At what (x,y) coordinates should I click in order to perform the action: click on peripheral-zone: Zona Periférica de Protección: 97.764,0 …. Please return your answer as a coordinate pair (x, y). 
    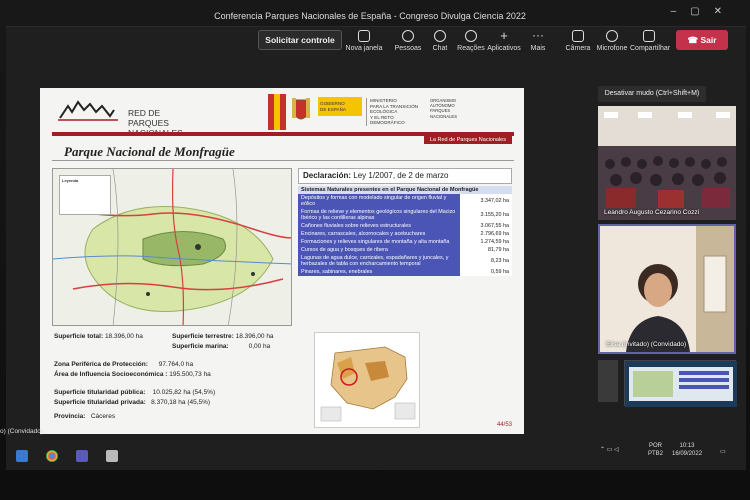
    Looking at the image, I should click on (123, 365).